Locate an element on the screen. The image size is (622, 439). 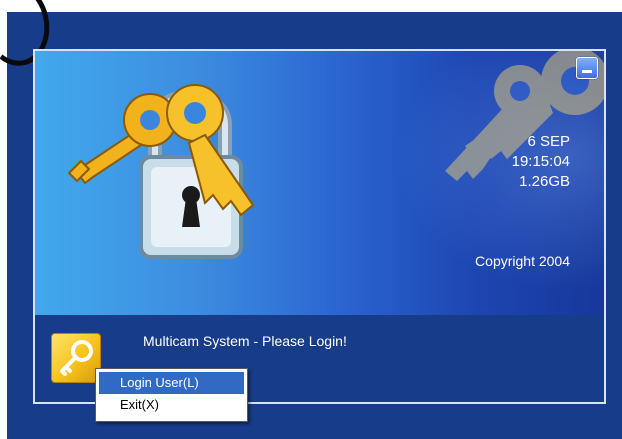
minimize-button is located at coordinates (587, 68).